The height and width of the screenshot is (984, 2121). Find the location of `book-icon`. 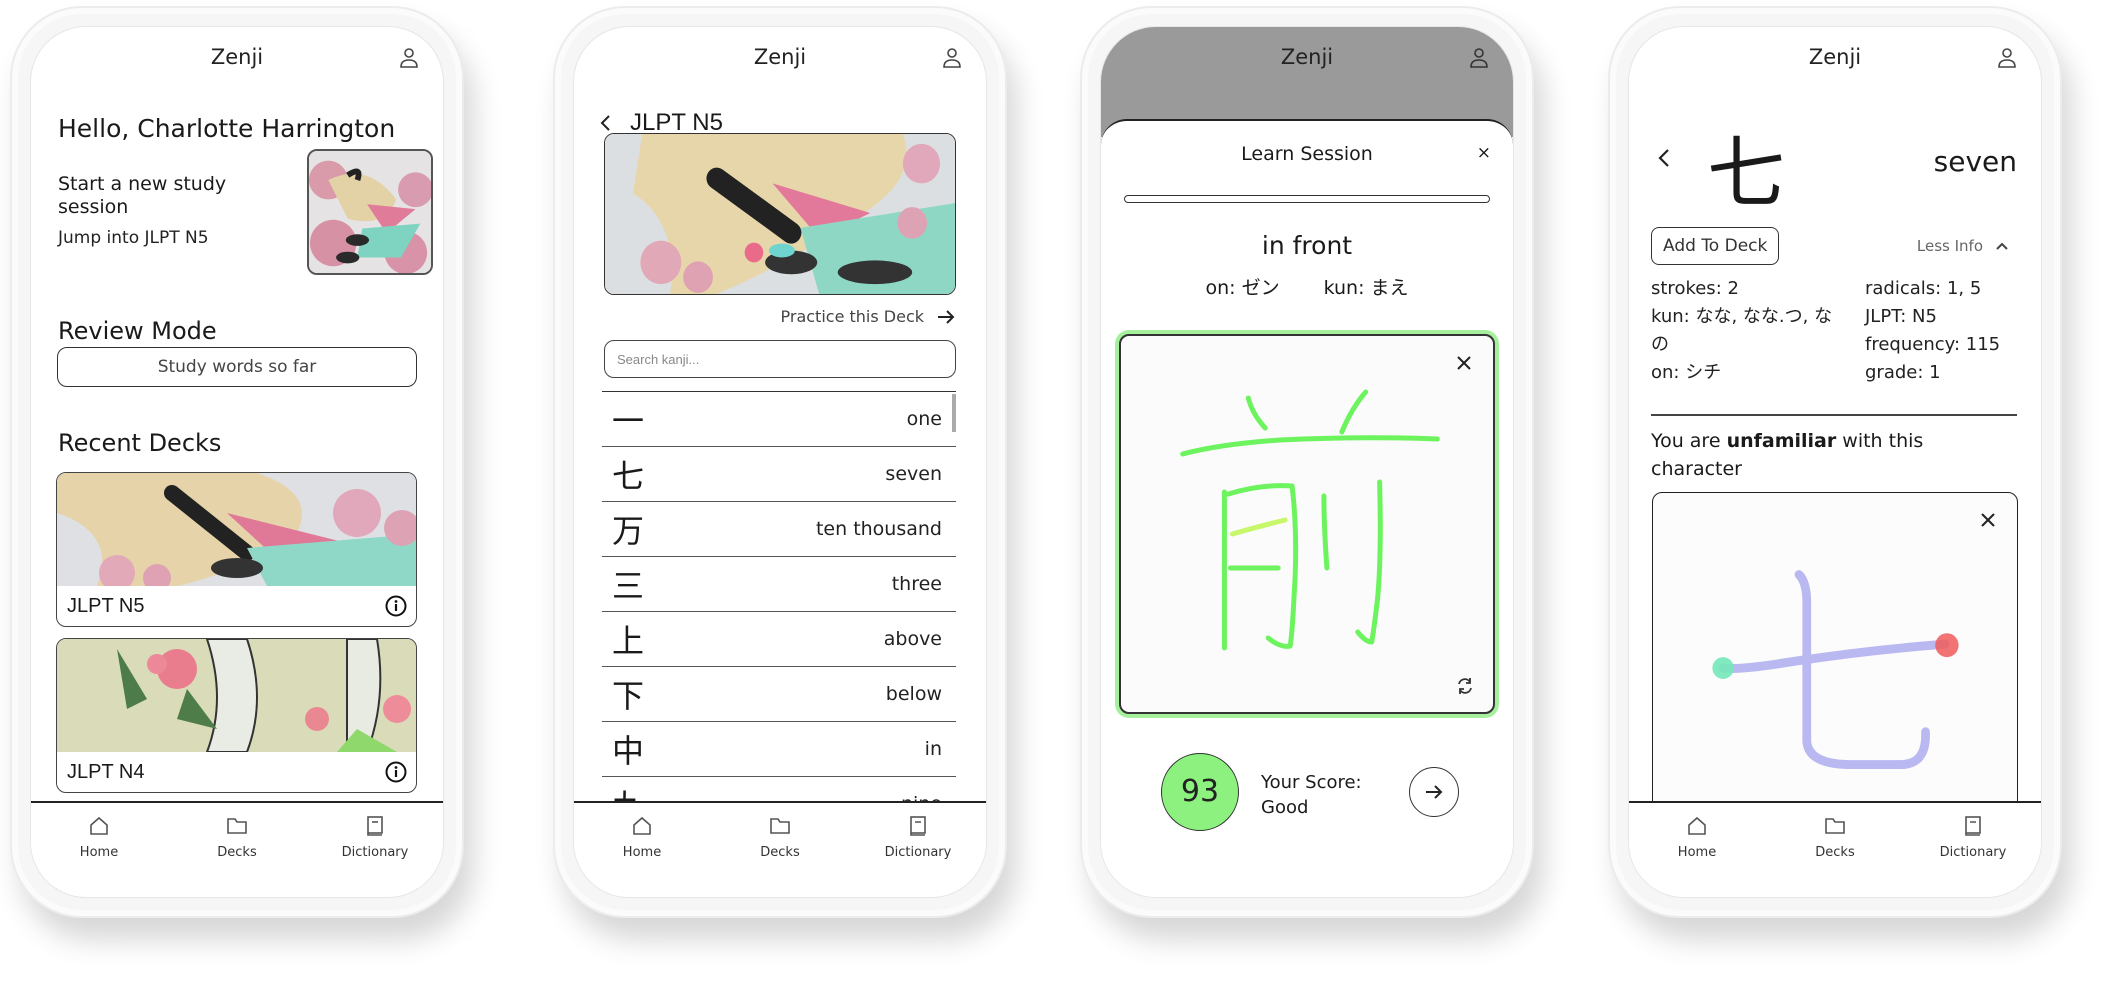

book-icon is located at coordinates (1973, 826).